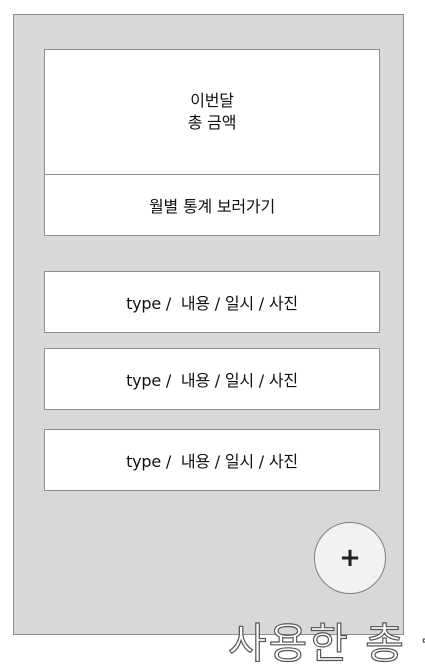 The image size is (425, 670). What do you see at coordinates (212, 205) in the screenshot?
I see `monthly-stats-button: 월별 통계 보러가기` at bounding box center [212, 205].